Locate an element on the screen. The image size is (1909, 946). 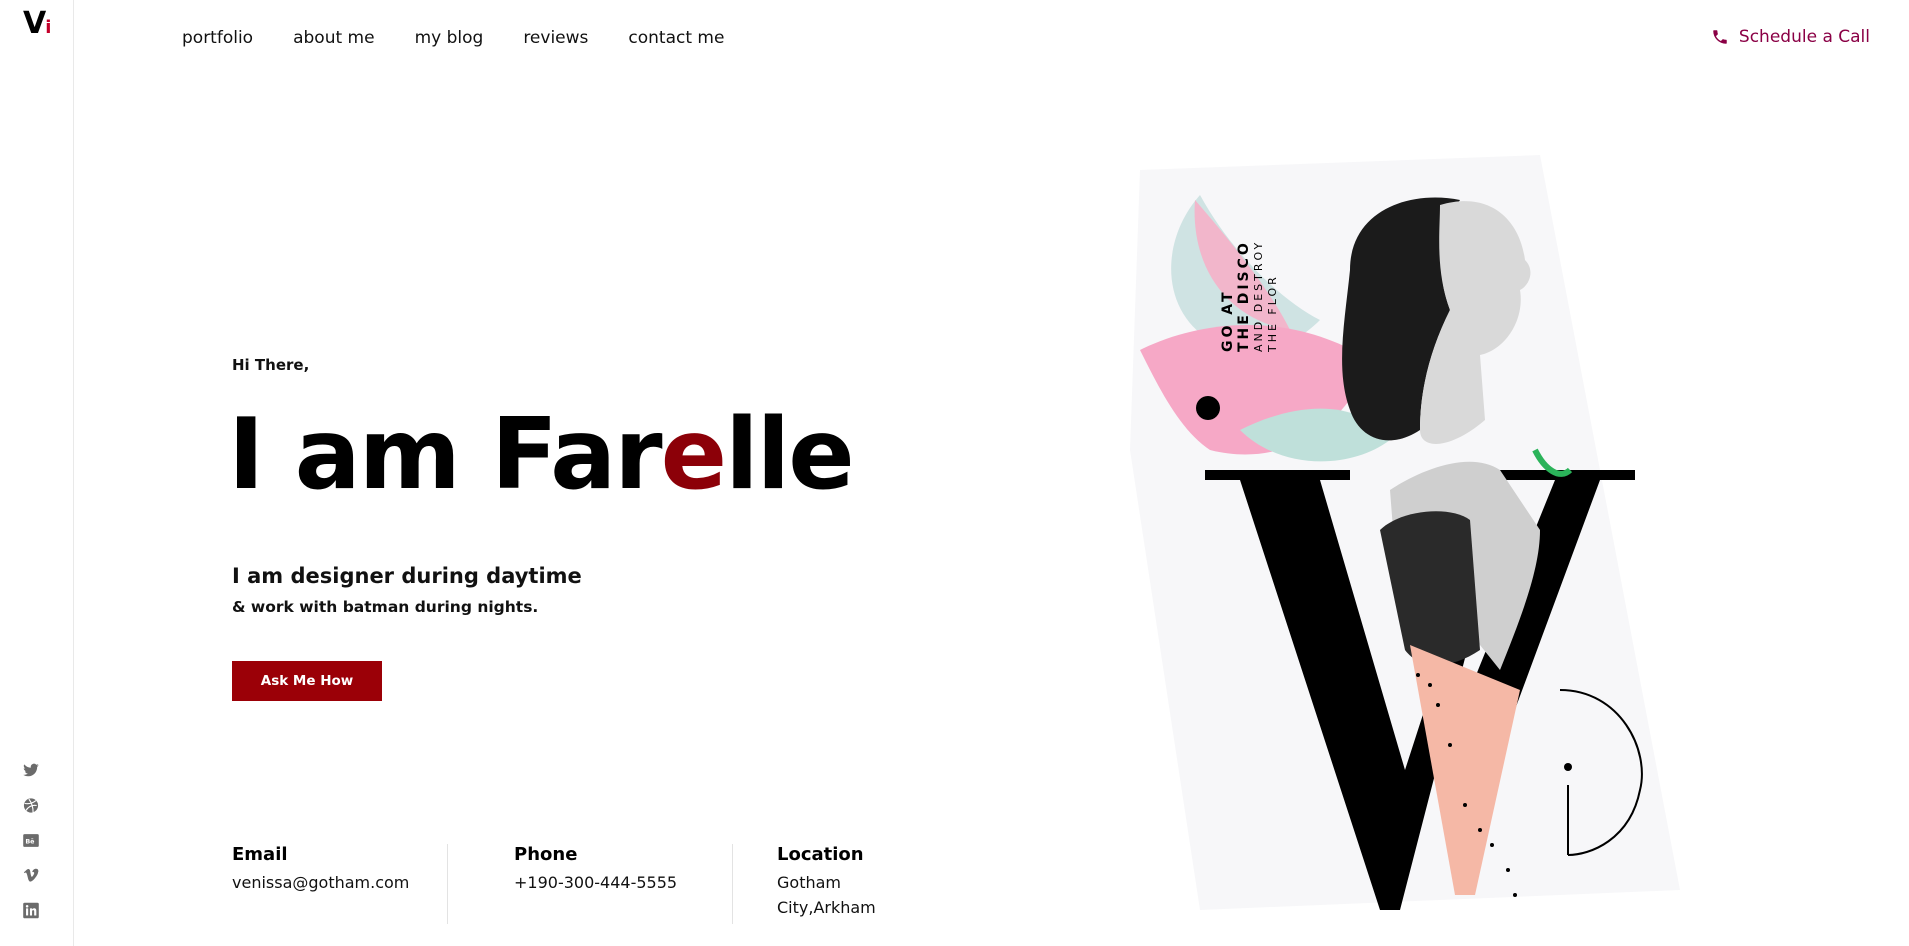
artwork-text-line3: AND DESTROY is located at coordinates (1258, 295).